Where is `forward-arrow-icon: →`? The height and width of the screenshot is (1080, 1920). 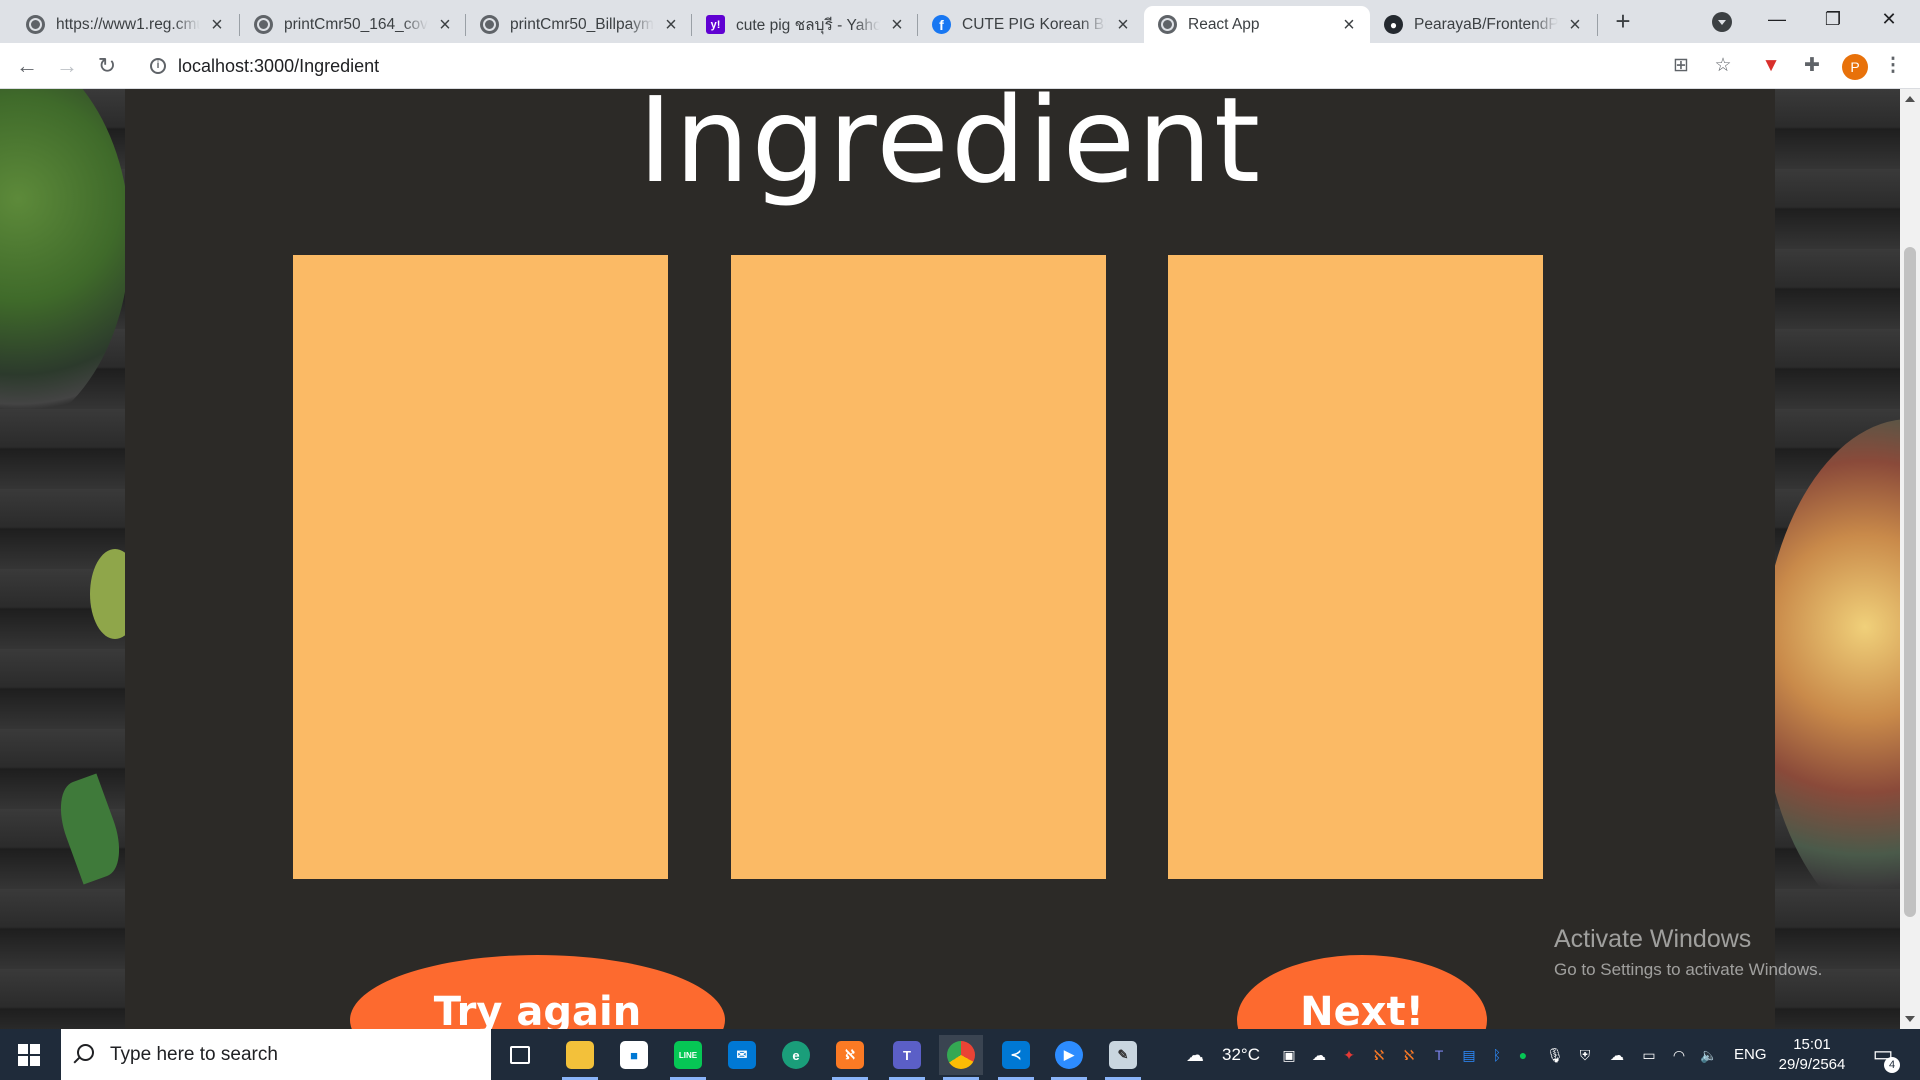 forward-arrow-icon: → is located at coordinates (67, 66).